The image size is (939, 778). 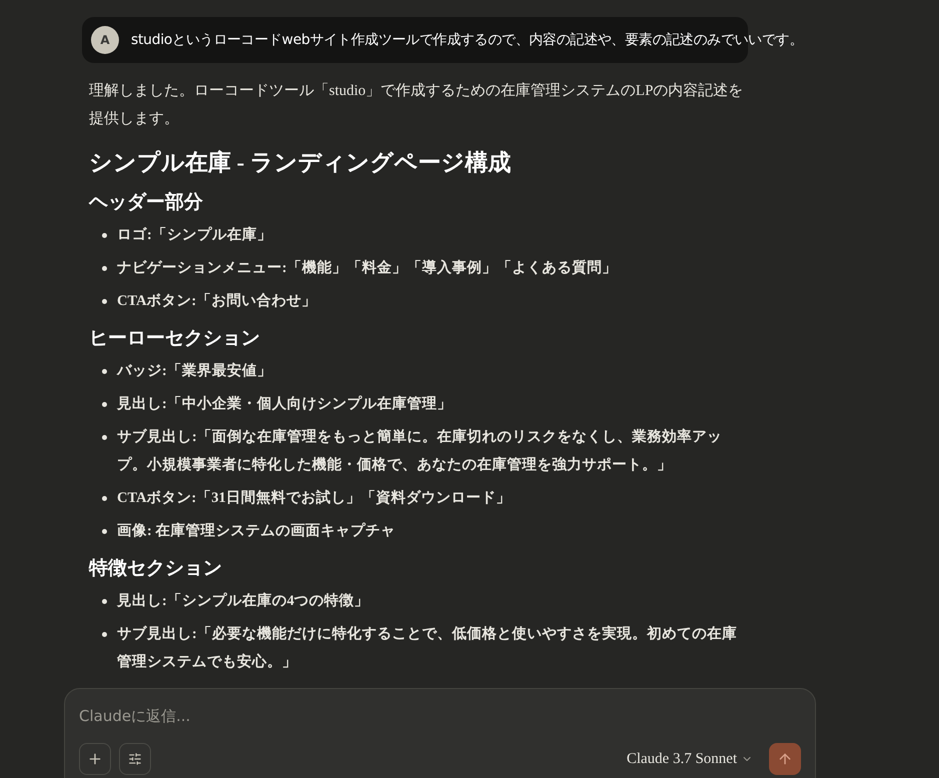 I want to click on list-item-text: 画像: 在庫管理システムの画面キャプチャ, so click(x=256, y=531).